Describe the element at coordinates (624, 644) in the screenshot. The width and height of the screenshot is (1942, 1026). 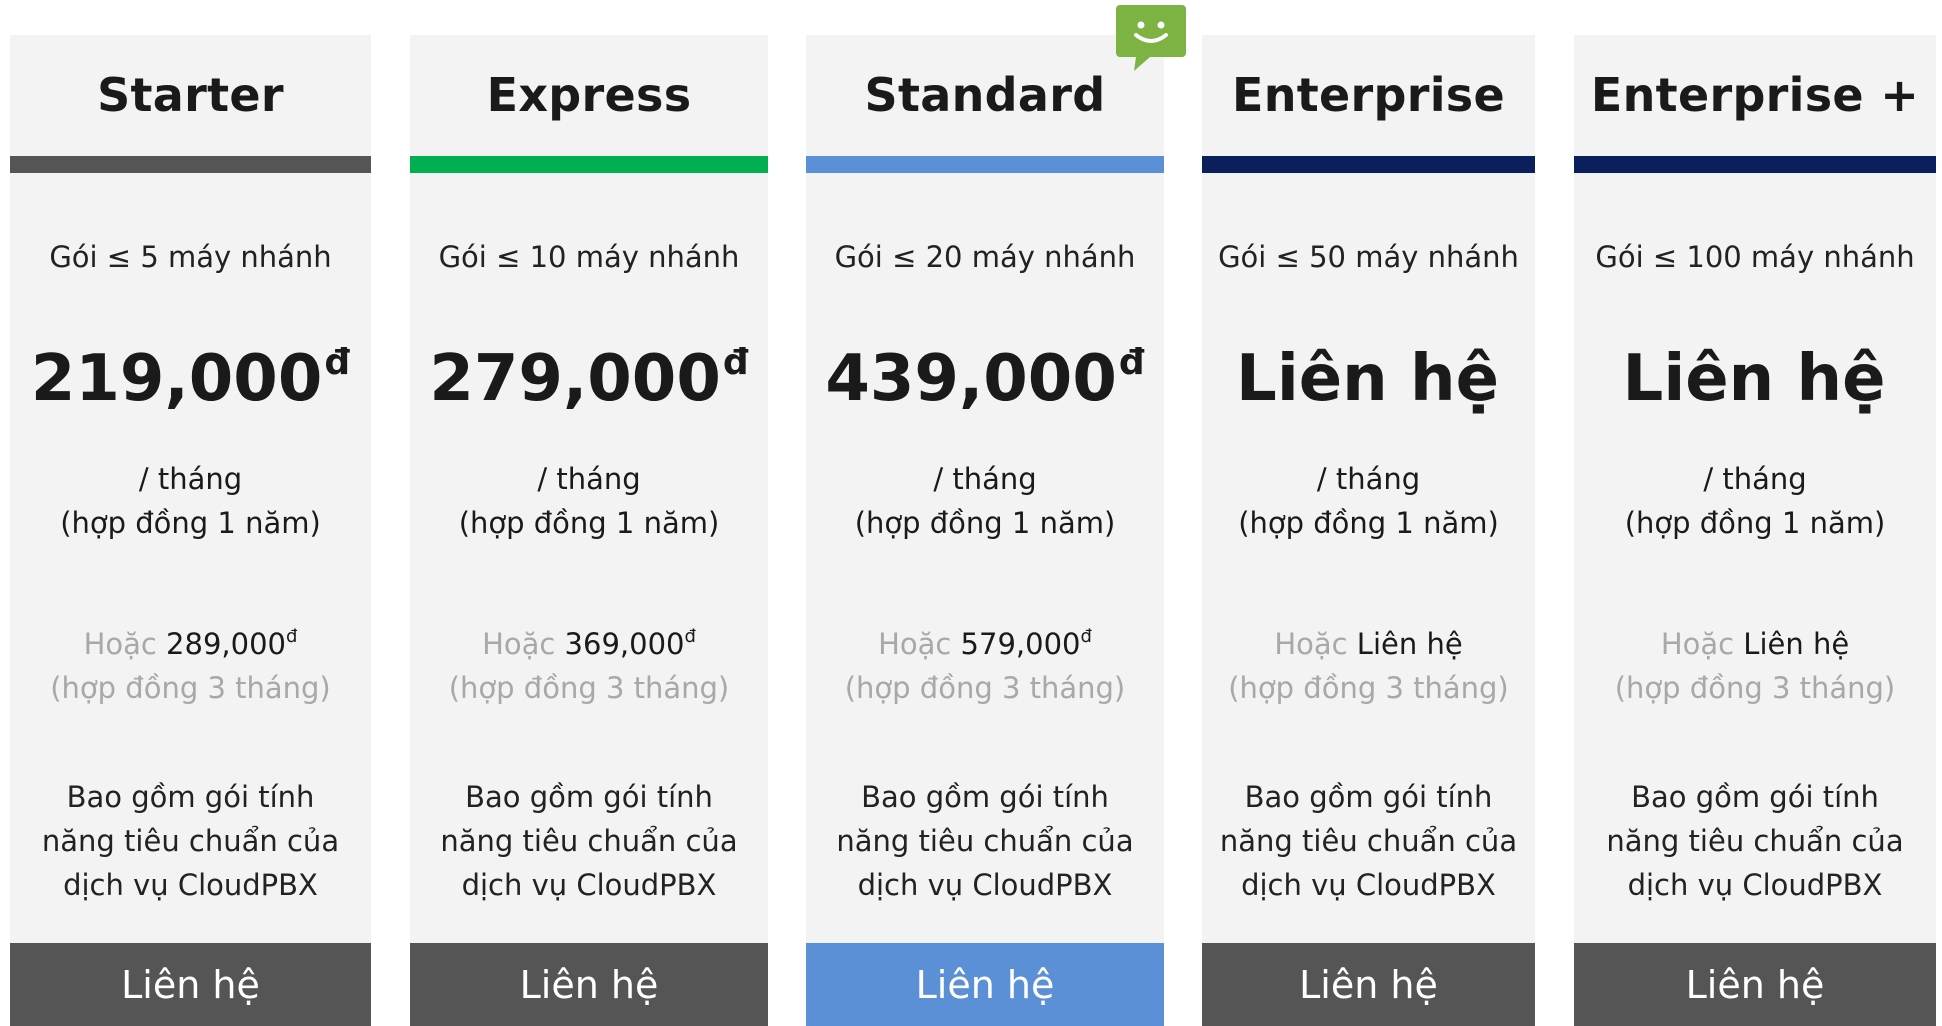
I see `alt-price-value: 369,000` at that location.